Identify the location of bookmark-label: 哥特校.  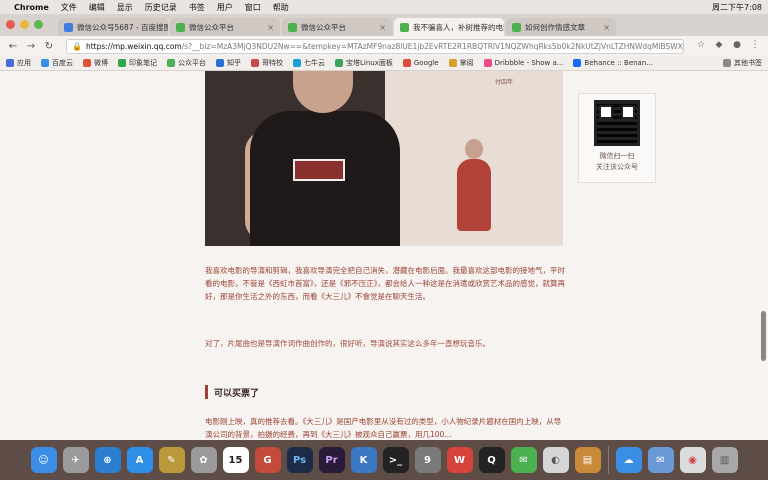
(272, 63).